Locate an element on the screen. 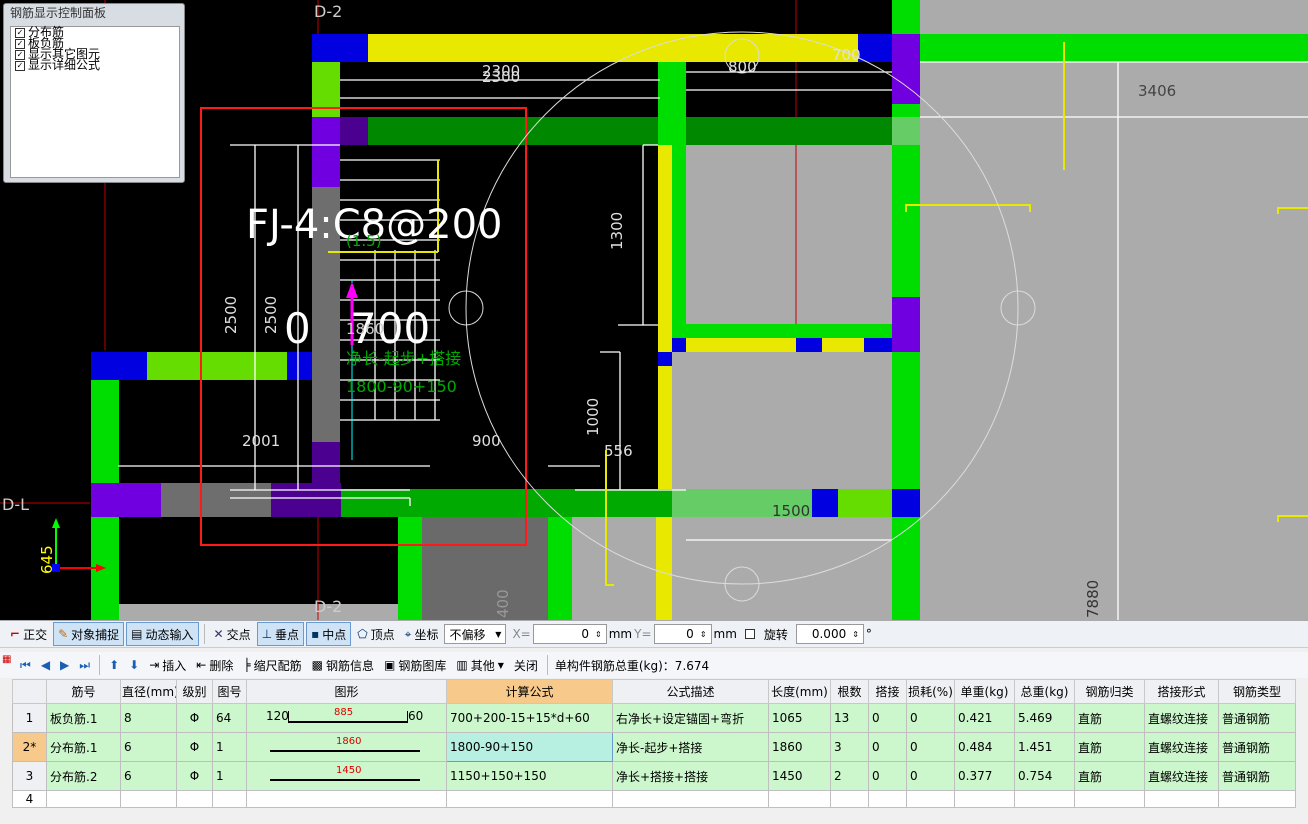  intersection-snap-button: ✕ 交点 is located at coordinates (232, 634).